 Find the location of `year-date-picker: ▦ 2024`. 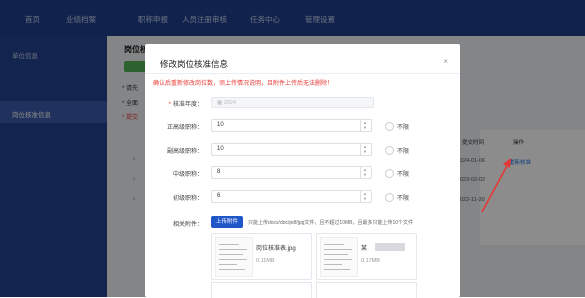

year-date-picker: ▦ 2024 is located at coordinates (292, 102).